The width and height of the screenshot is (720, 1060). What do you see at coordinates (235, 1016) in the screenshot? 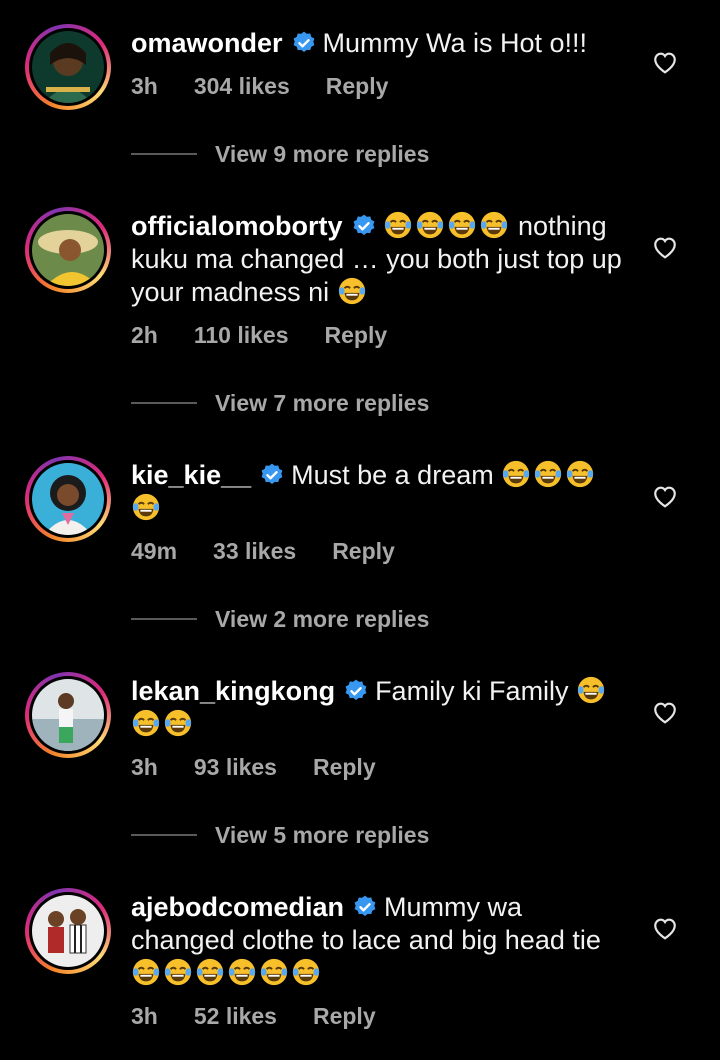
I see `like-count: 52 likes` at bounding box center [235, 1016].